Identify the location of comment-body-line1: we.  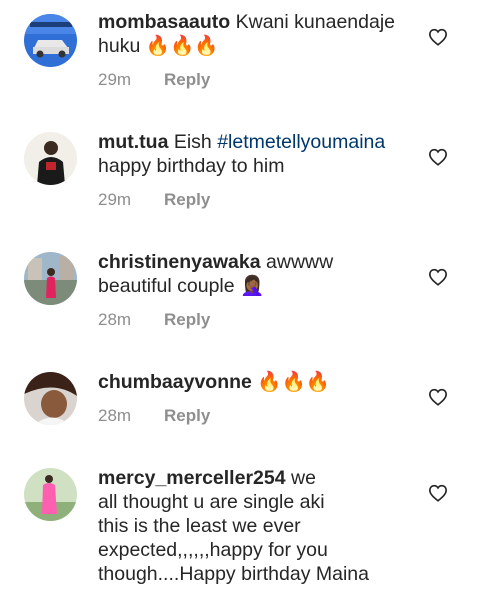
(303, 478).